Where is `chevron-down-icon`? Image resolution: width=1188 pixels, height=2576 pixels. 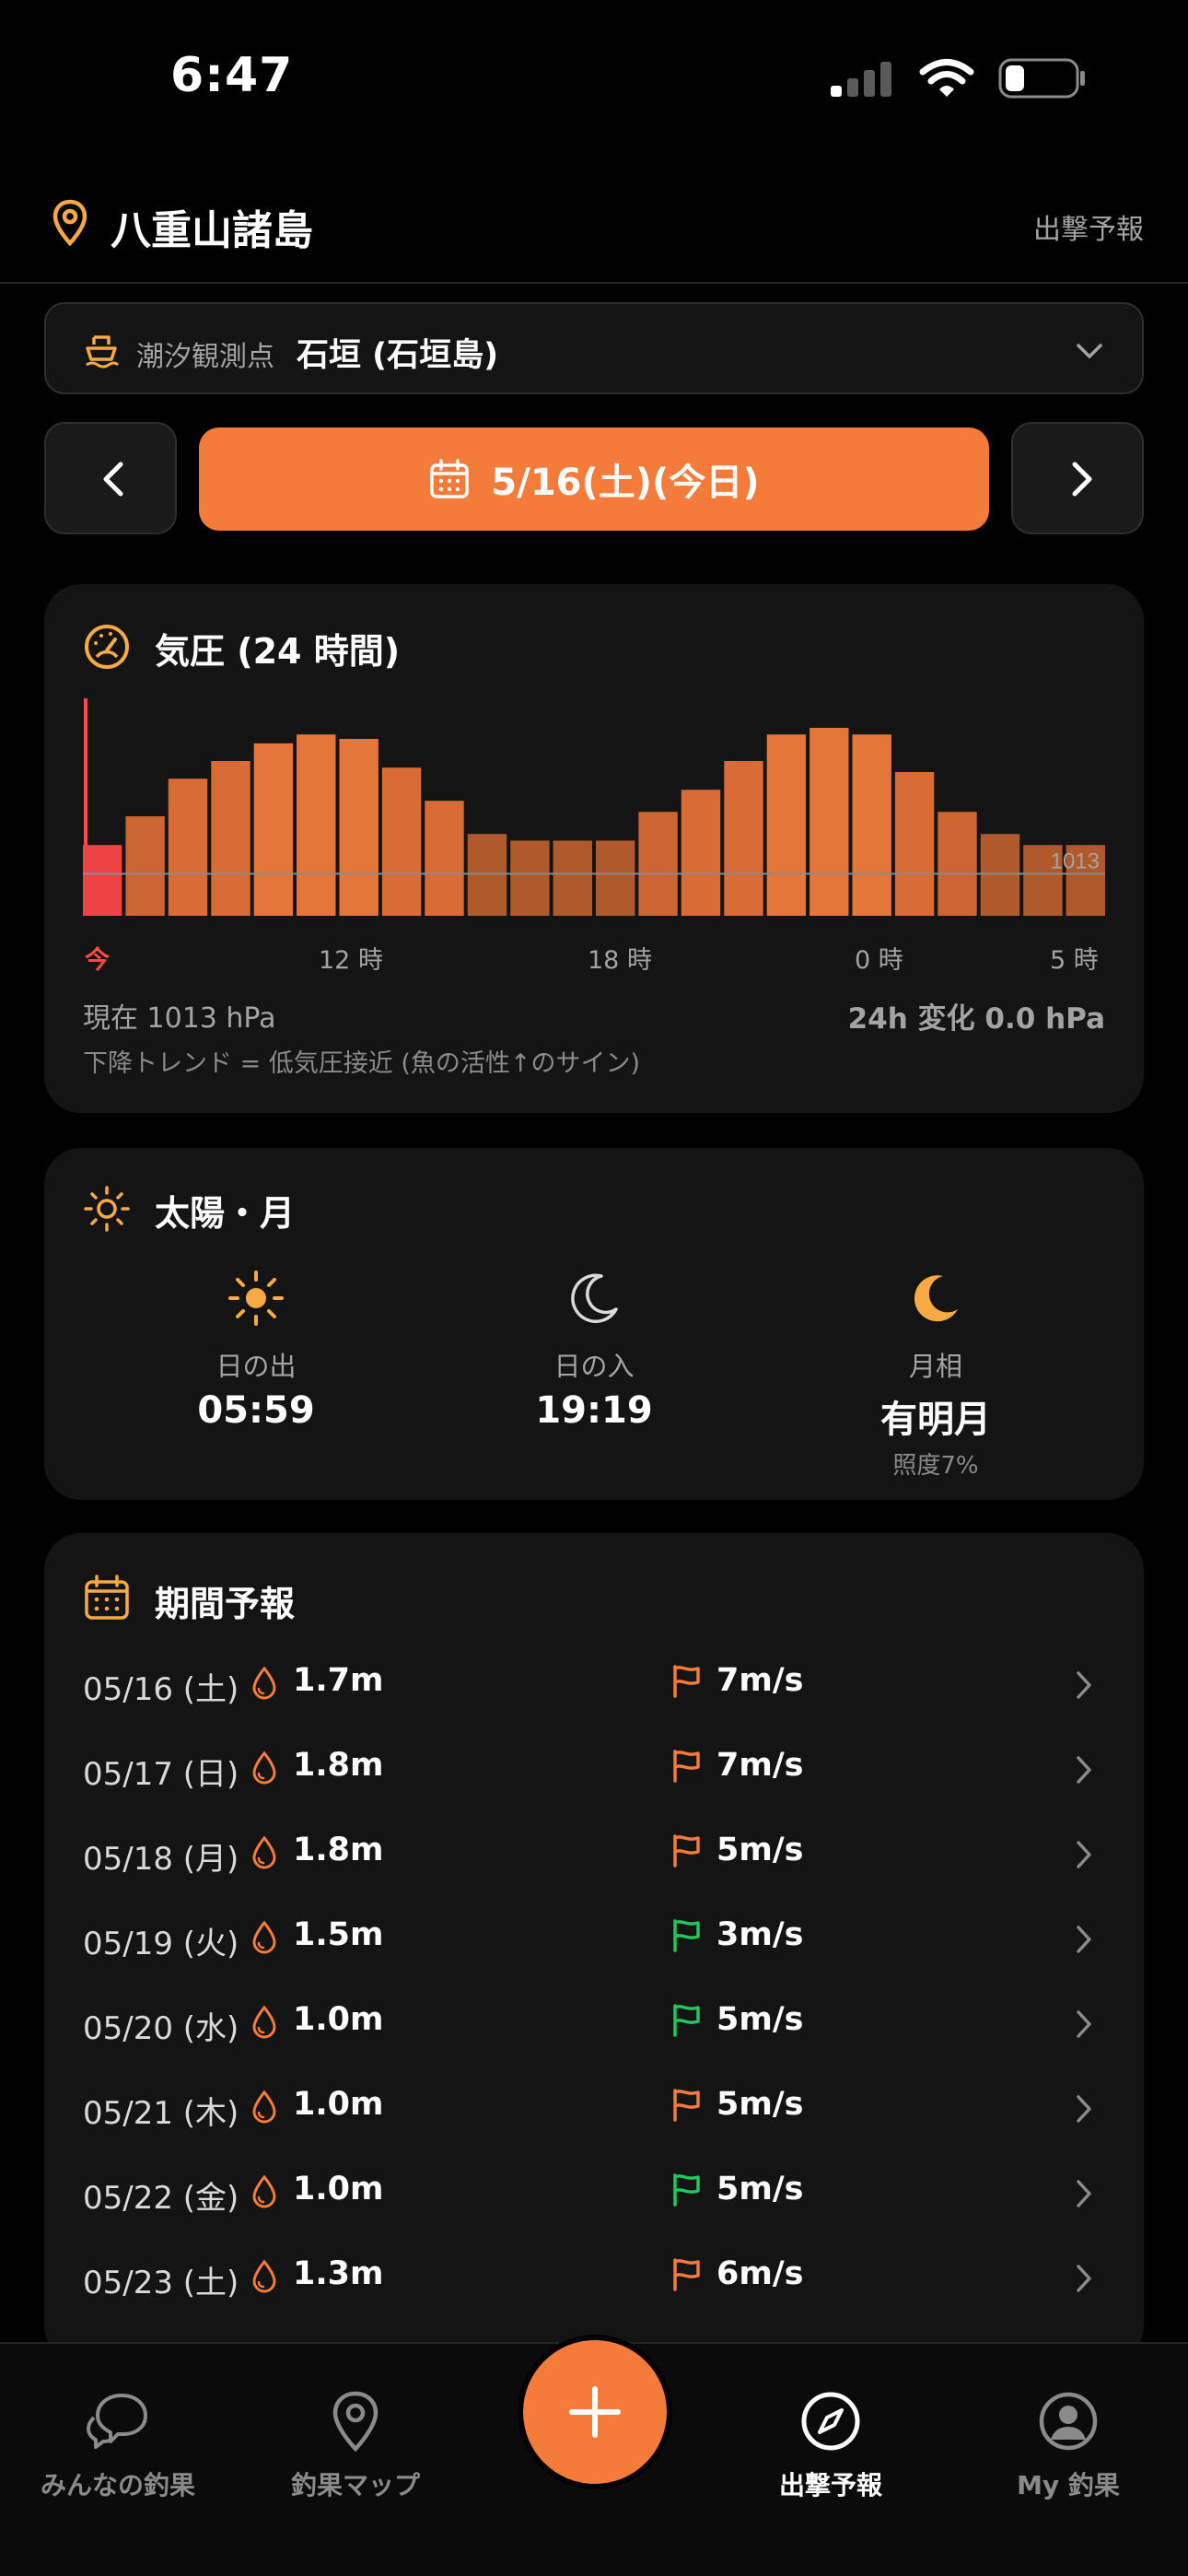 chevron-down-icon is located at coordinates (1089, 351).